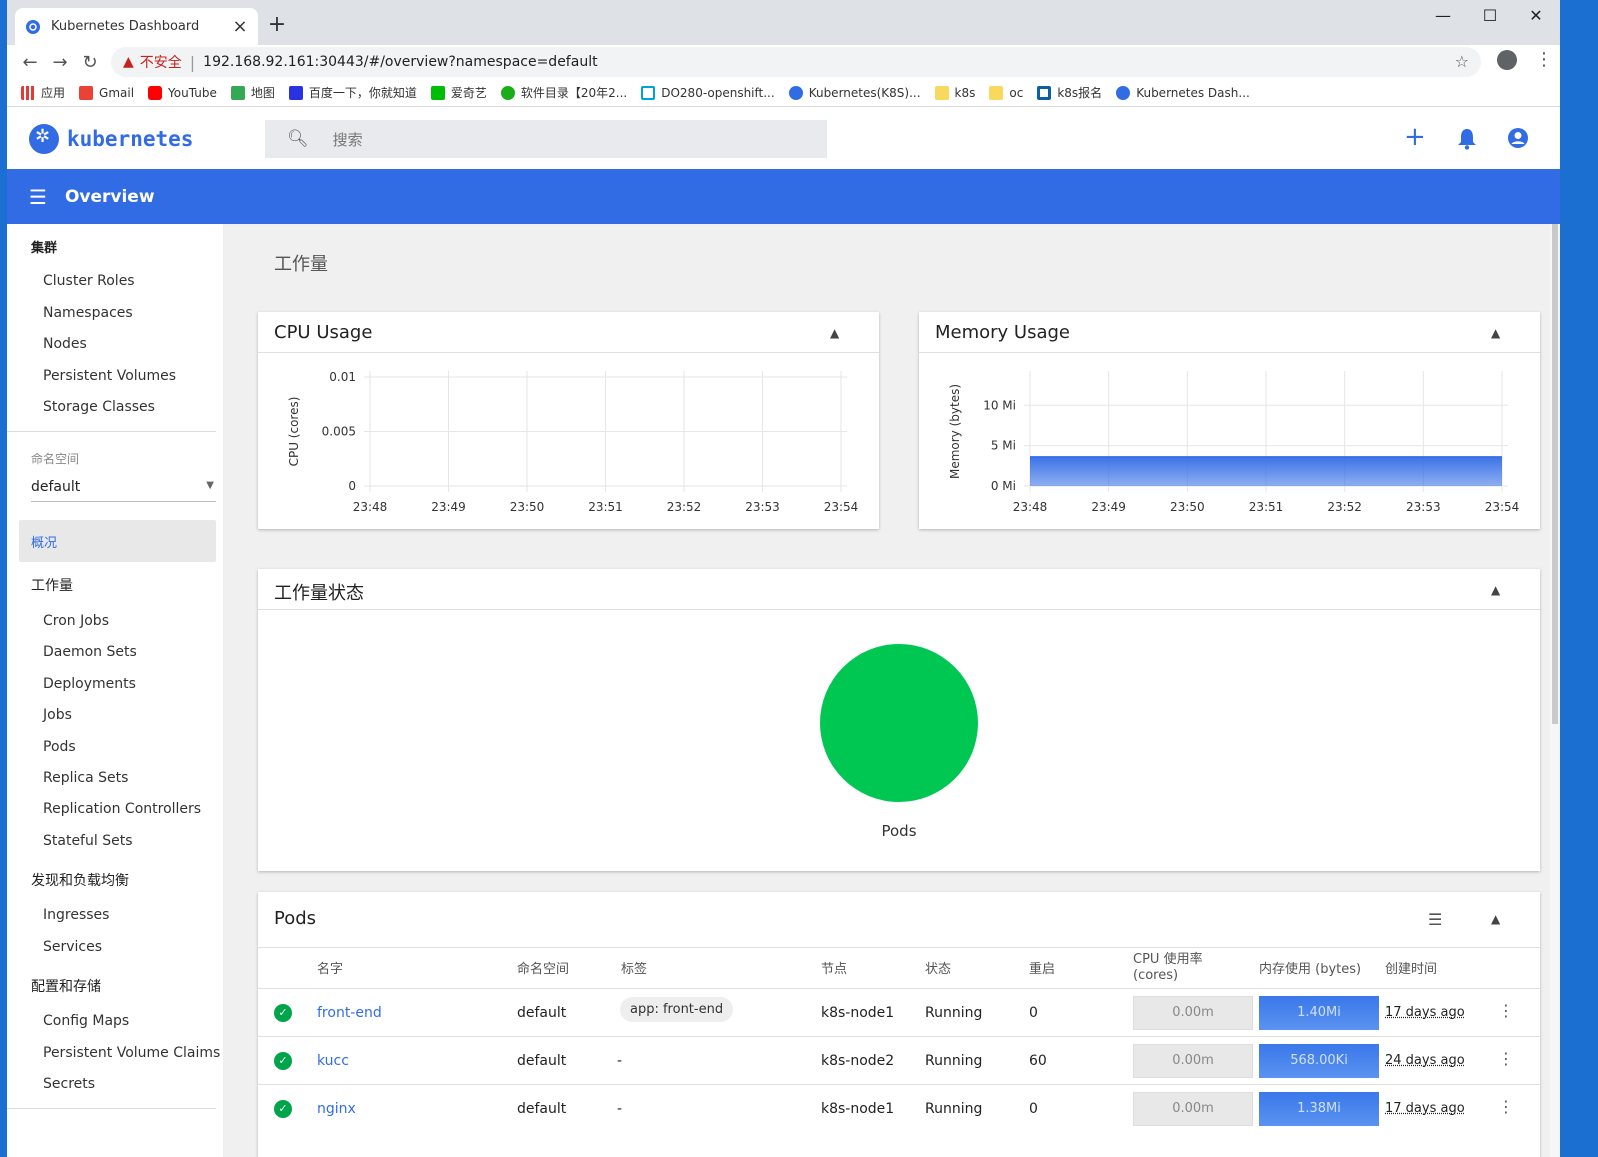 The width and height of the screenshot is (1598, 1157). I want to click on bookmark-star-icon: ☆, so click(1462, 61).